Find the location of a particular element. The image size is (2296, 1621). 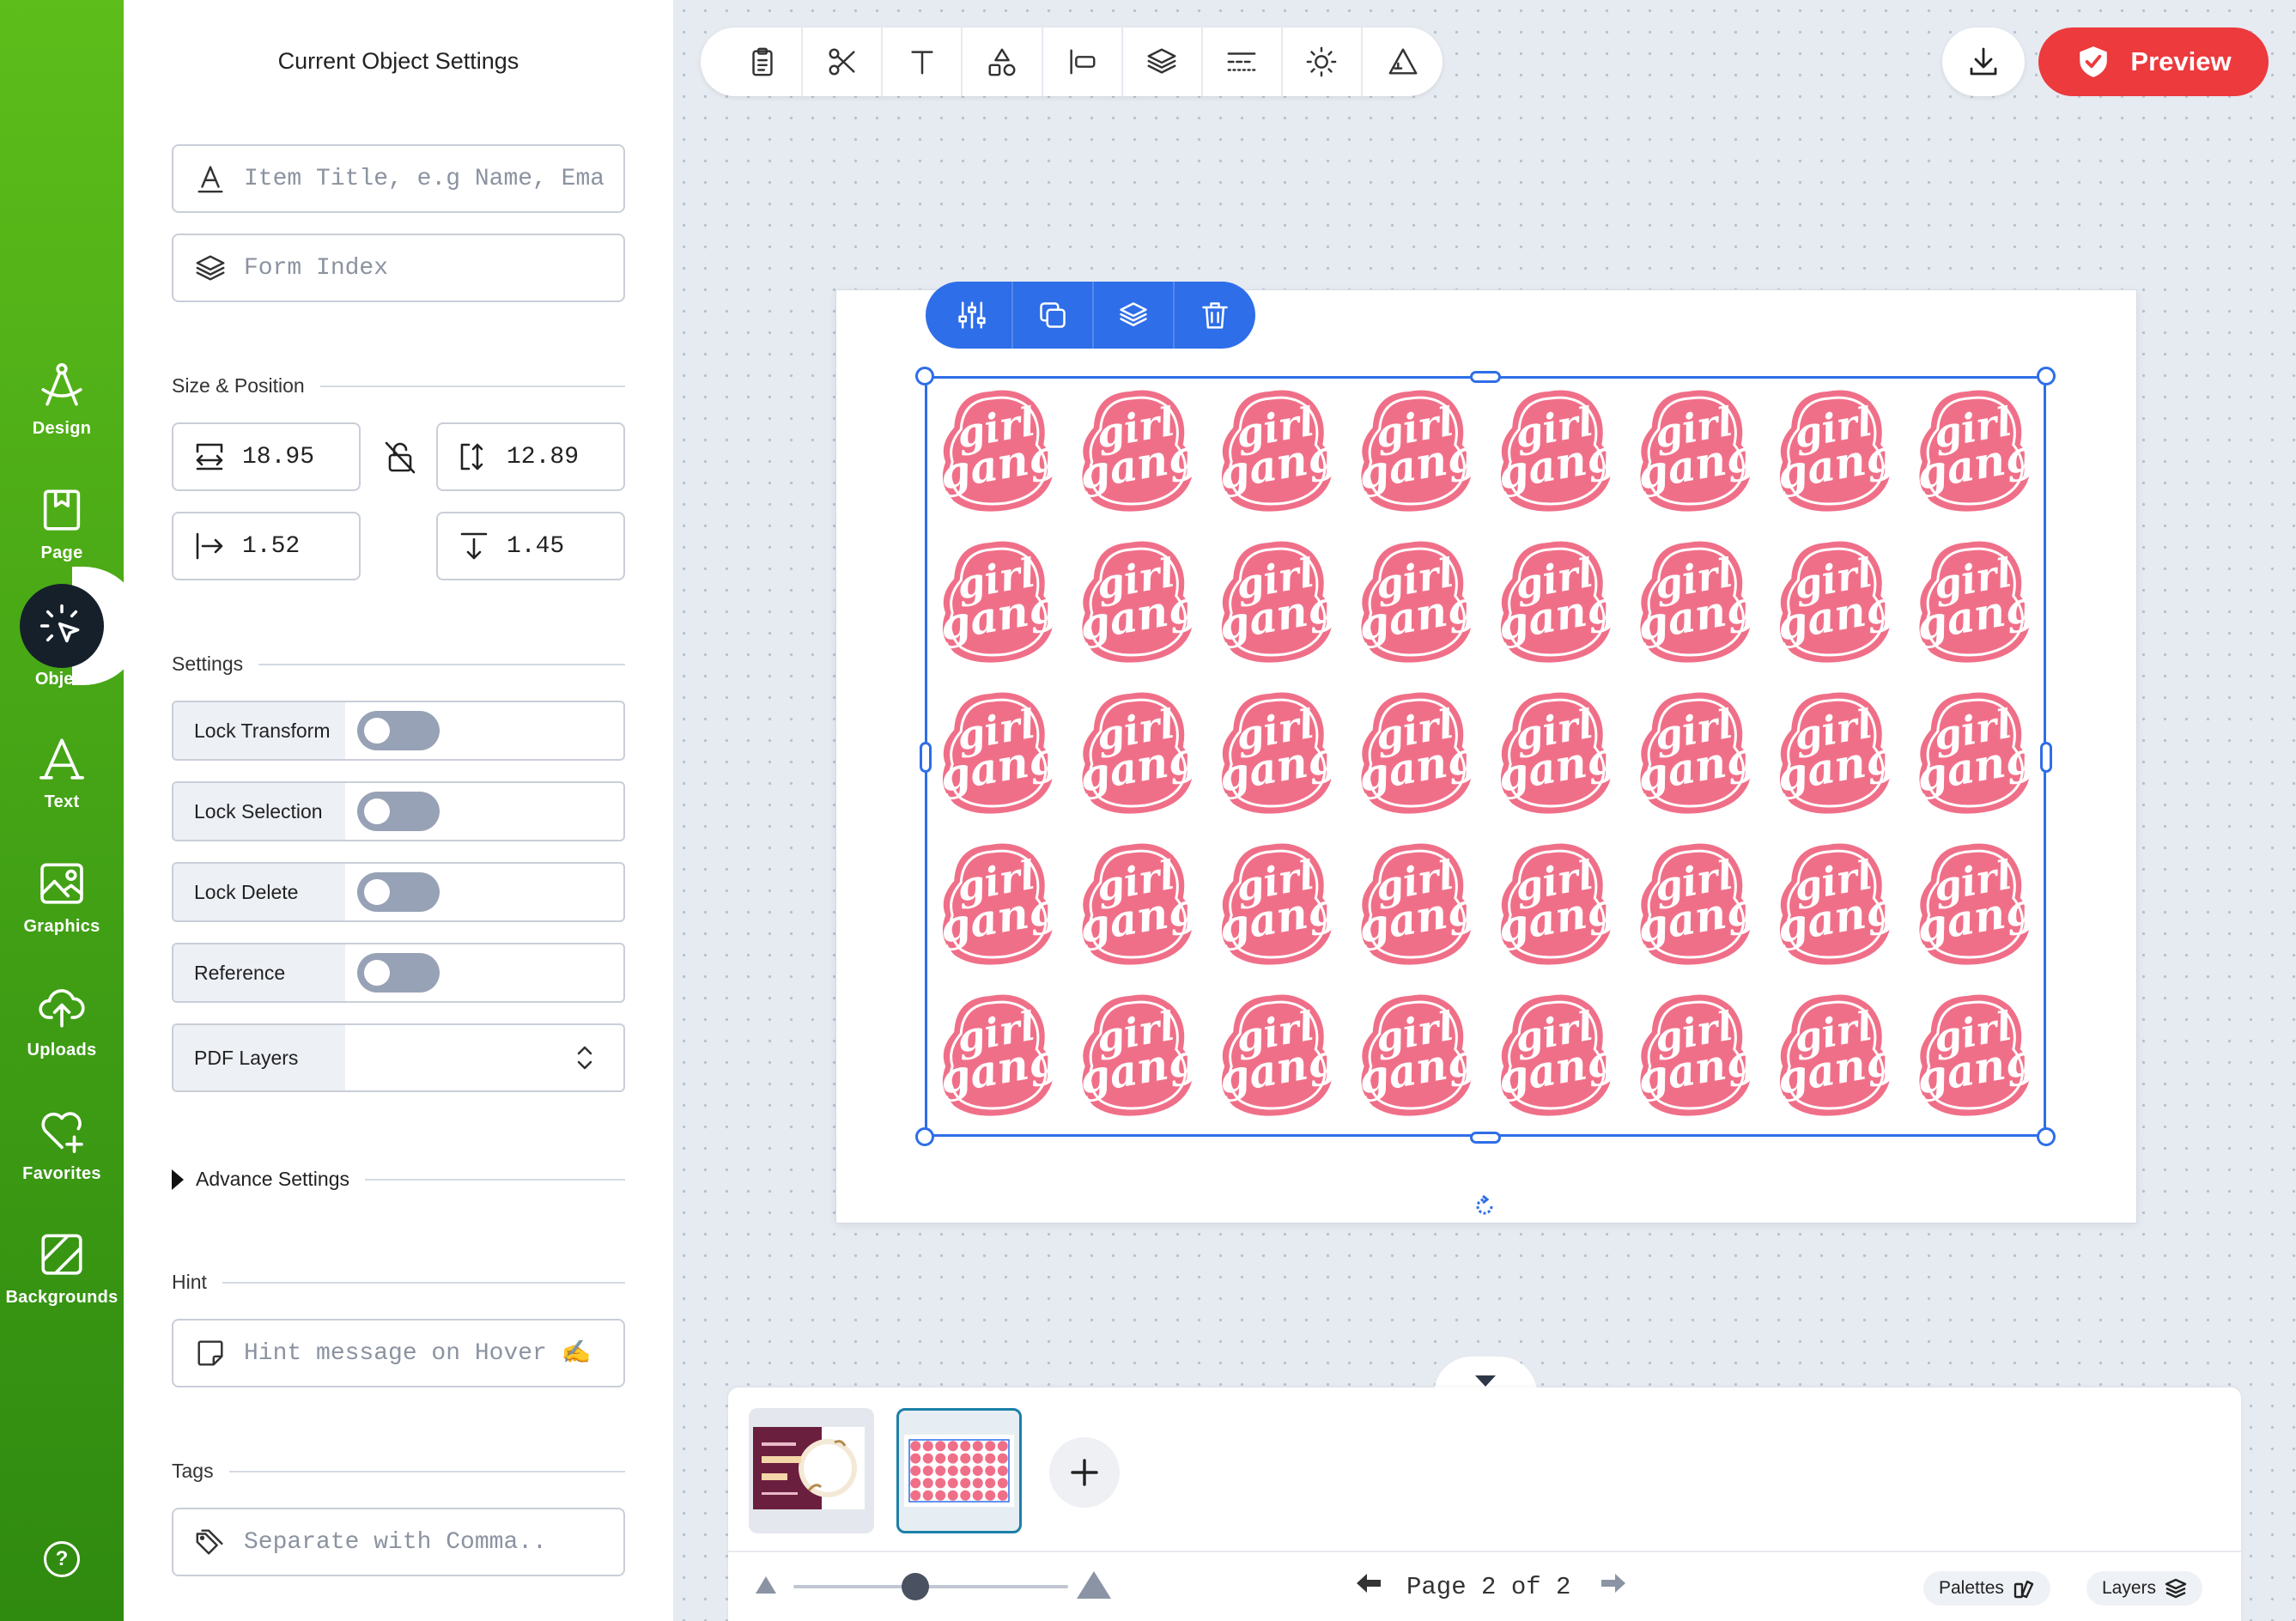

resize-handle-bottom is located at coordinates (1485, 1138).